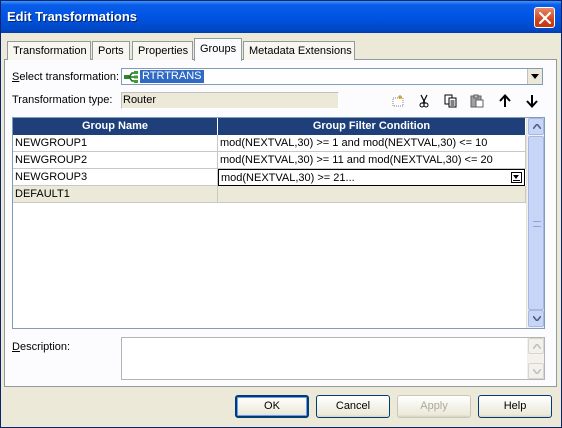 The width and height of the screenshot is (562, 428). Describe the element at coordinates (372, 126) in the screenshot. I see `column-header-group-filter-condition: Group Filter Condition` at that location.